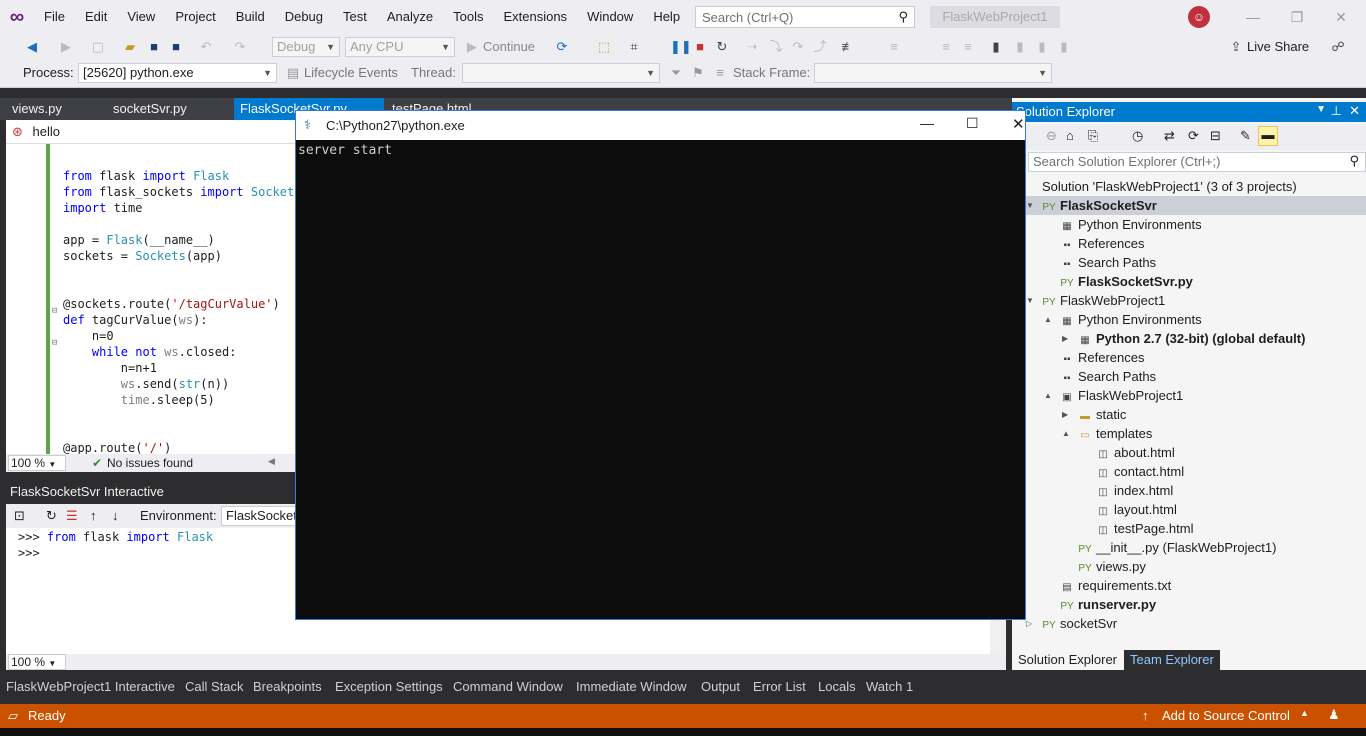  I want to click on attach-icon: ⬚, so click(604, 47).